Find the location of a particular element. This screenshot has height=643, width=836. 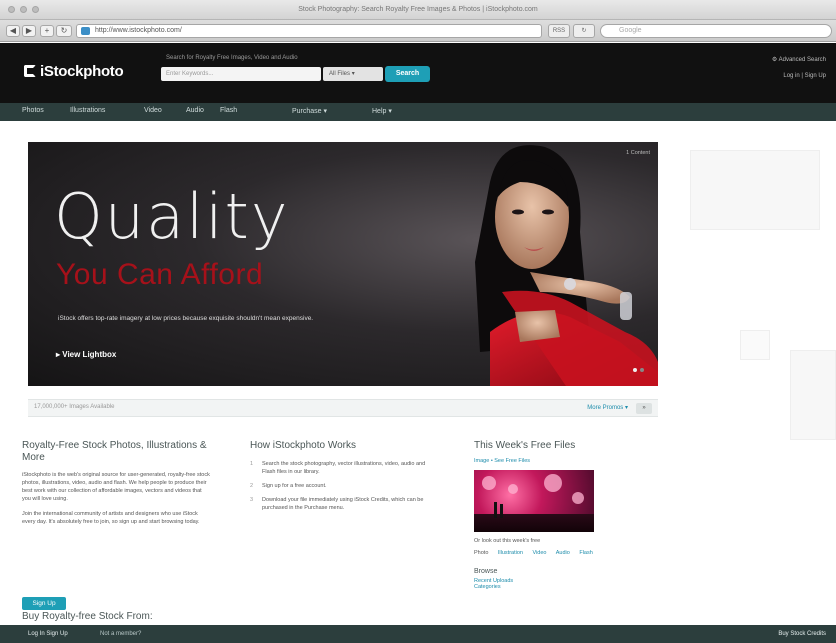

signup-link: Sign Up is located at coordinates (815, 76).